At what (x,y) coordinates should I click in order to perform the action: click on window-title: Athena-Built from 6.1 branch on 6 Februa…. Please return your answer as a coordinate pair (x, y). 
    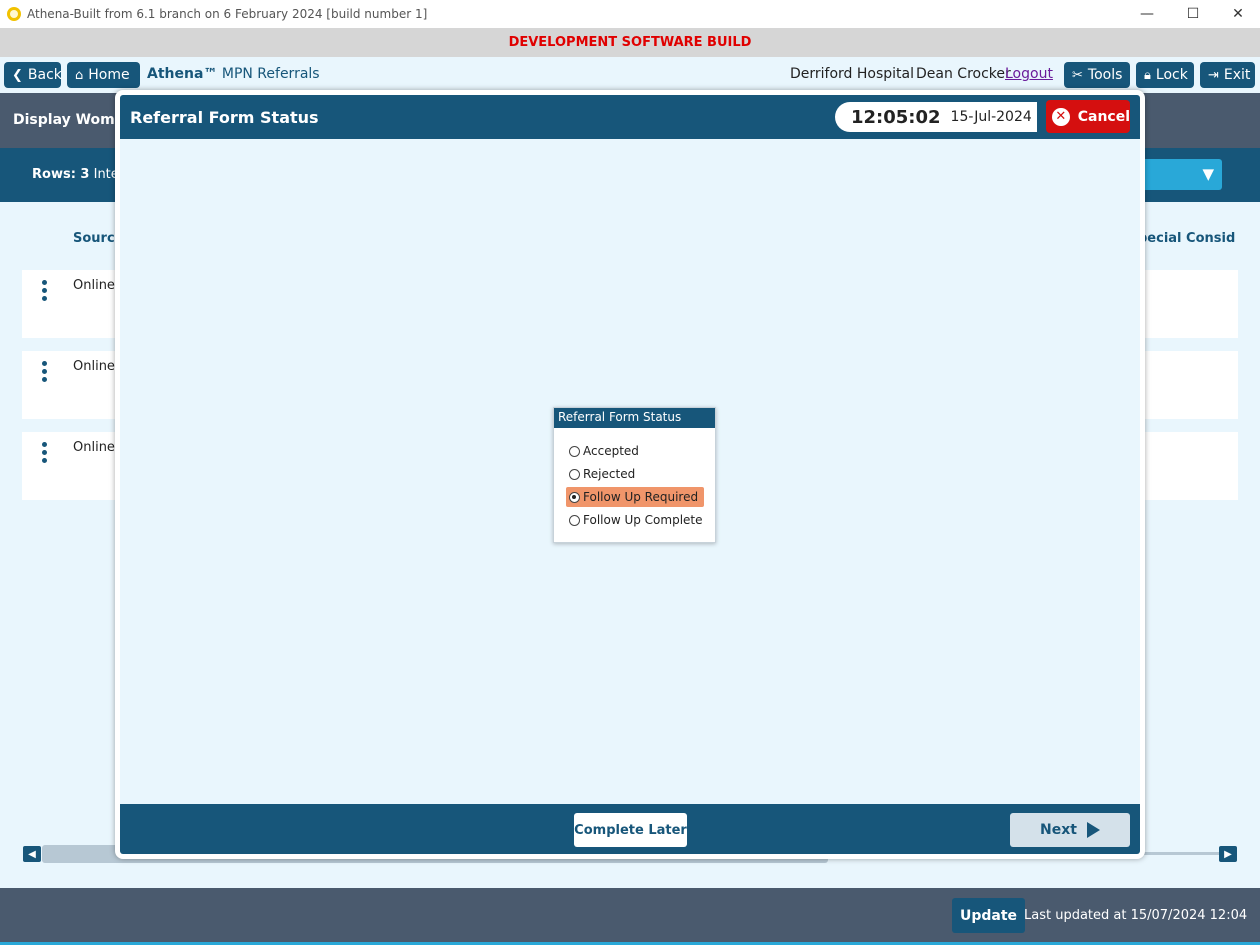
    Looking at the image, I should click on (227, 14).